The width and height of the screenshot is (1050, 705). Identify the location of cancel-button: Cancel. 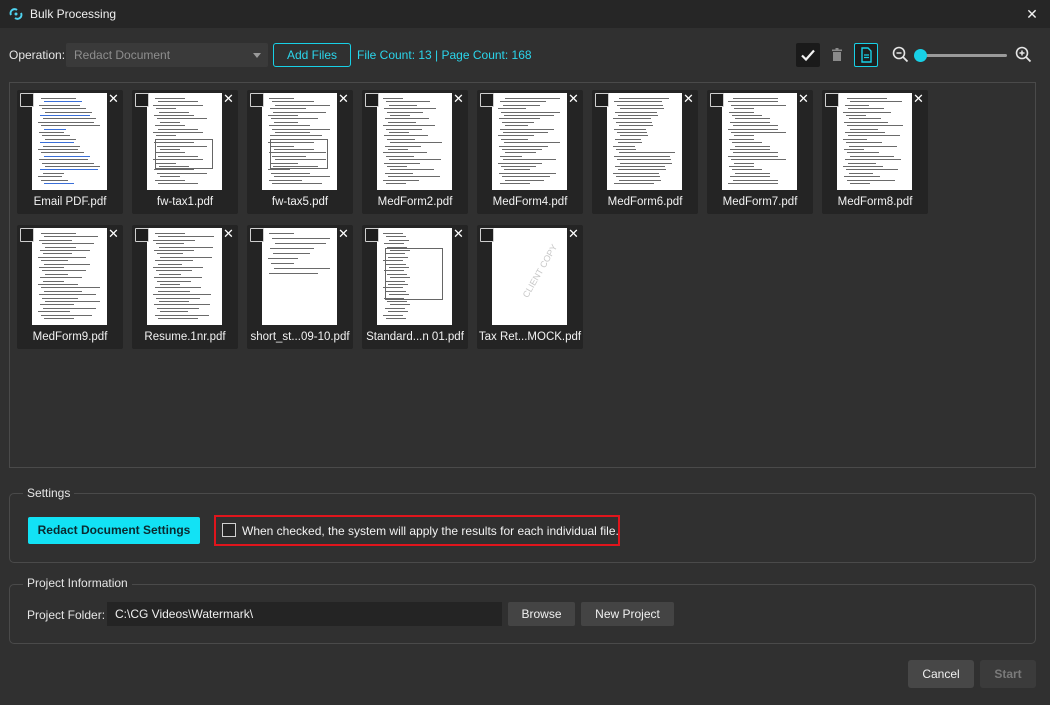
(941, 674).